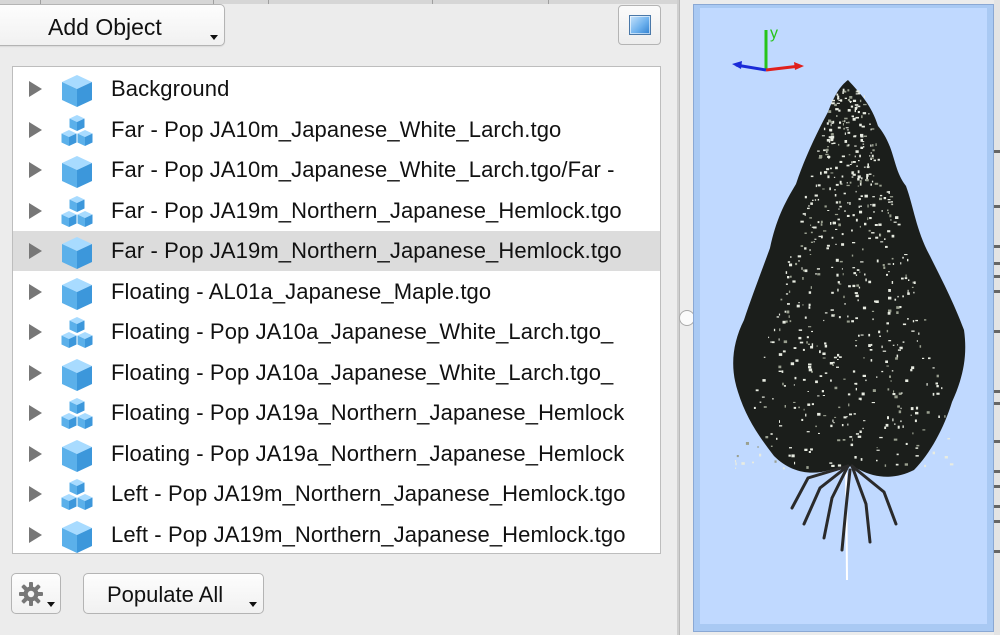 This screenshot has height=635, width=1000. I want to click on list-item-label: Background, so click(170, 88).